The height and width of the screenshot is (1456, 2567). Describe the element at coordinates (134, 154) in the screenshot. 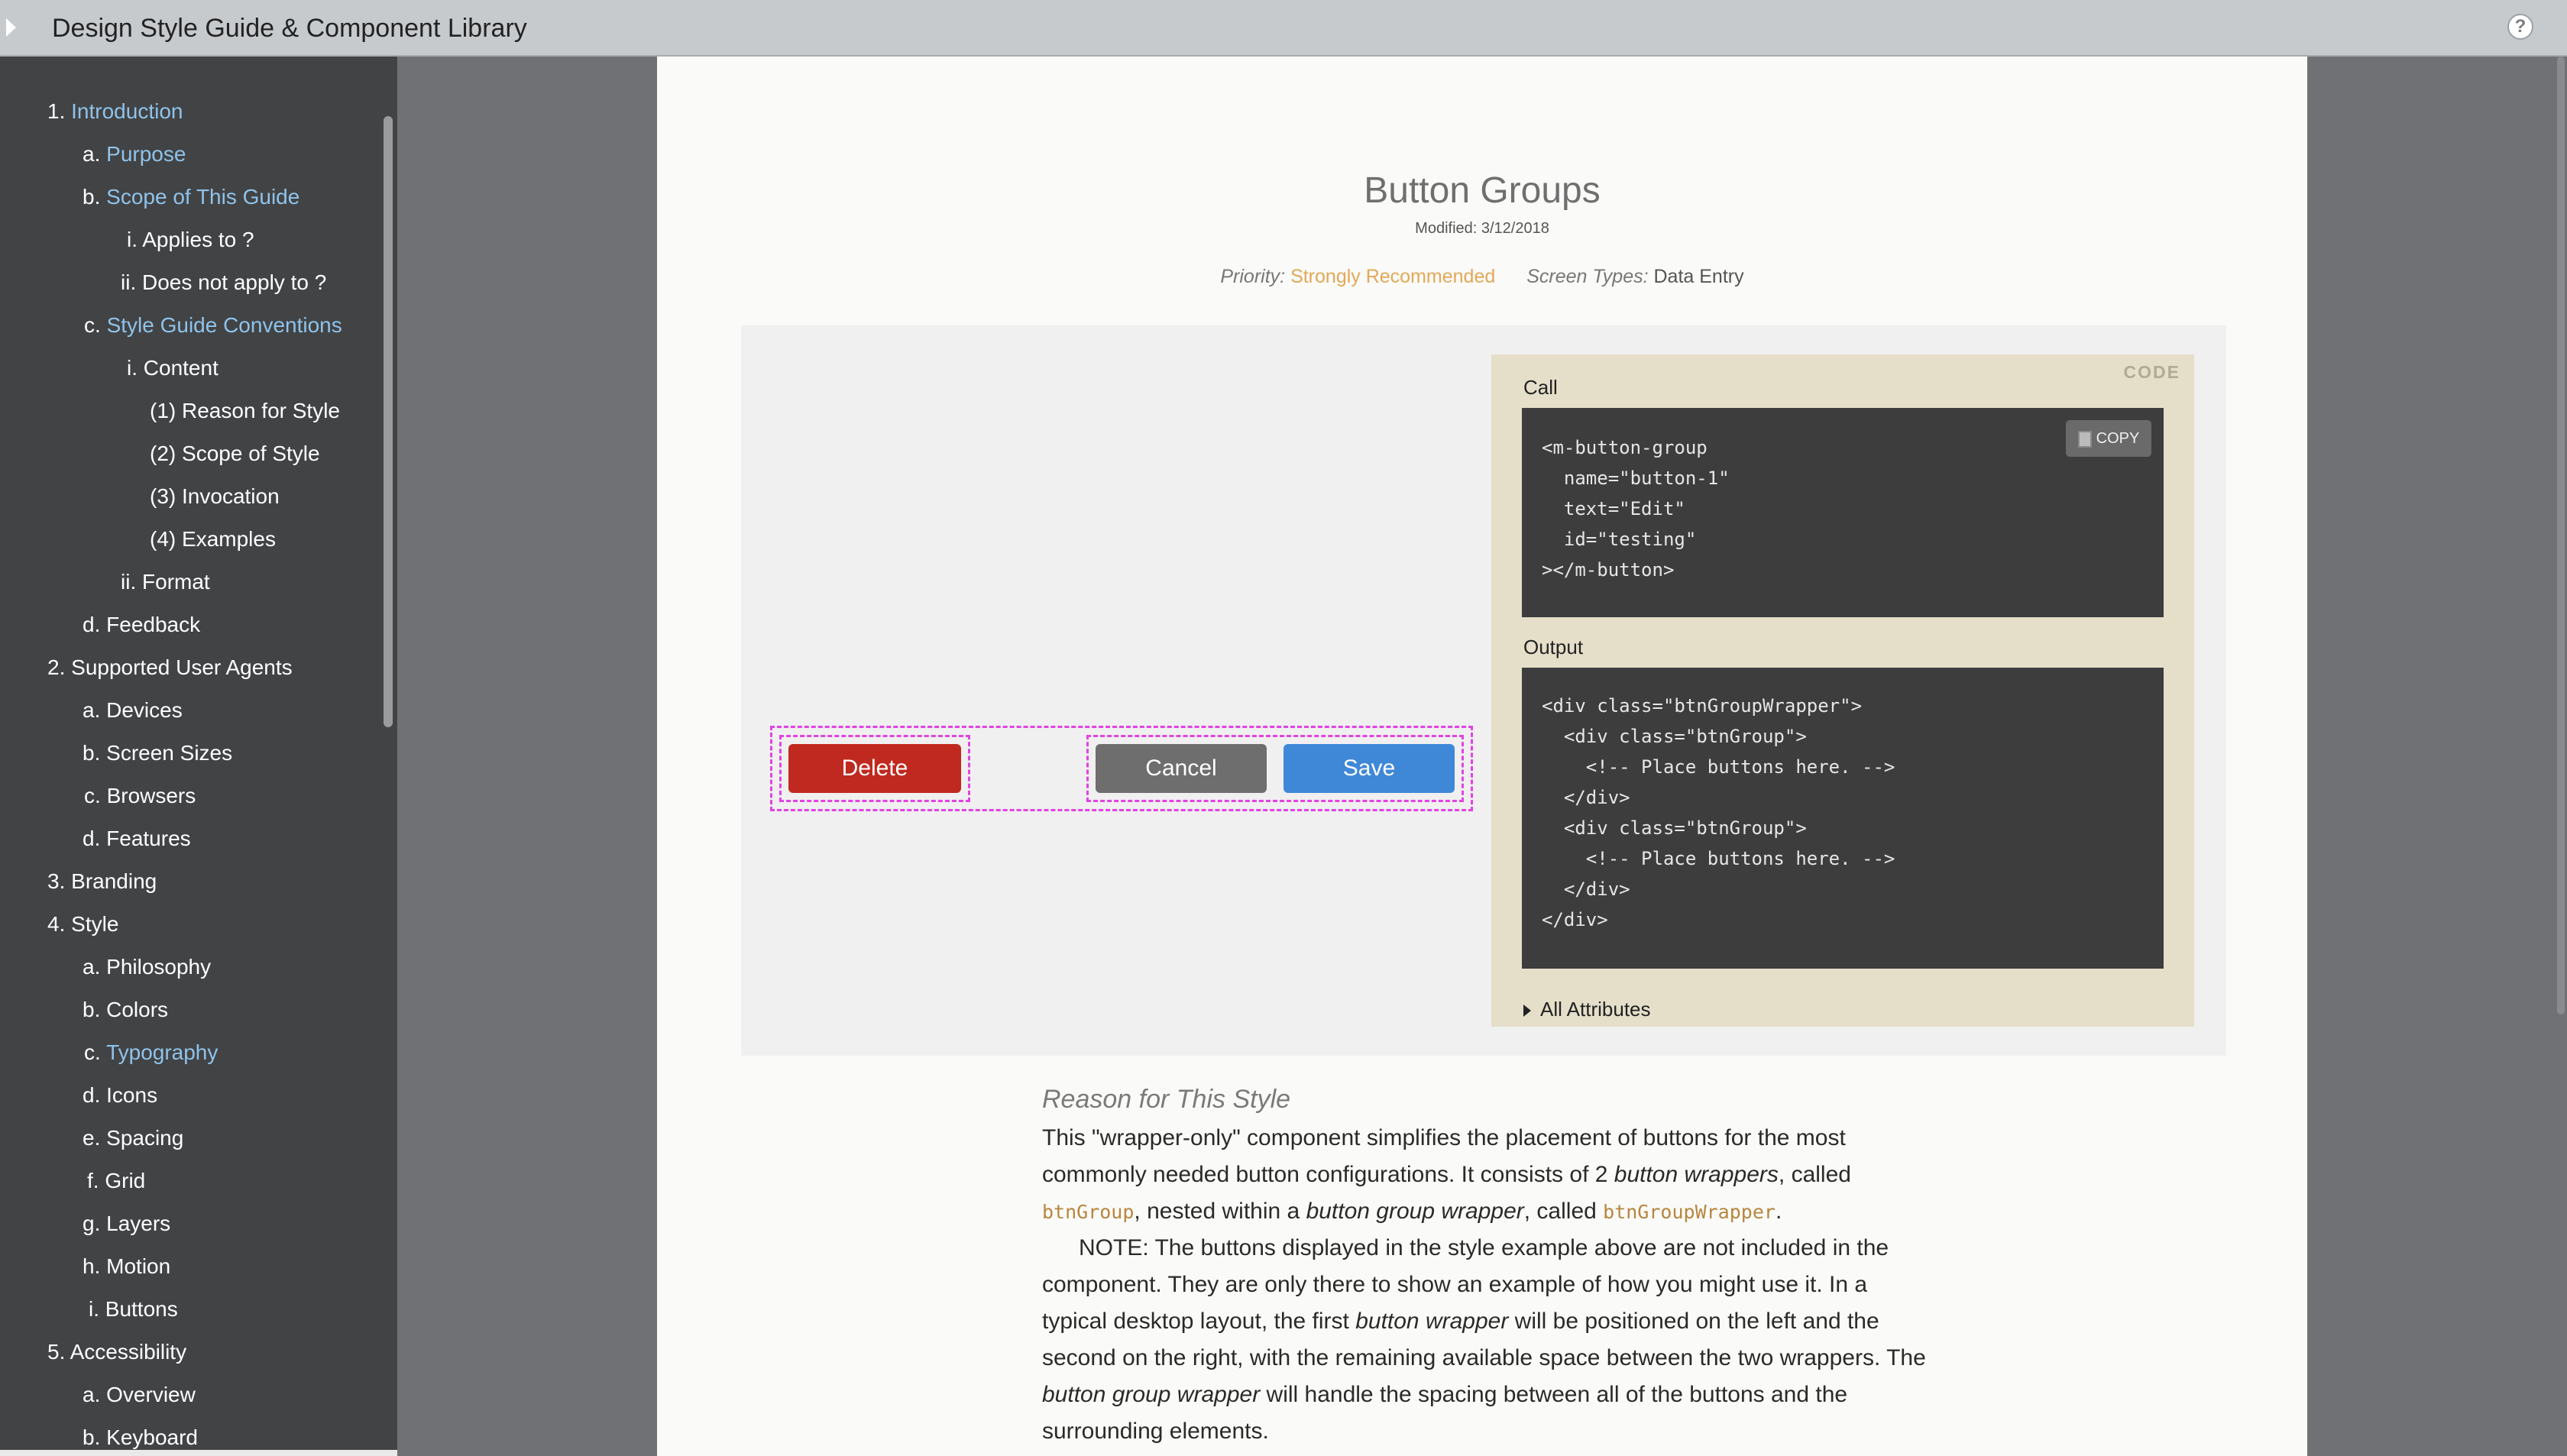

I see `sidebar-item-purpose: a. Purpose` at that location.